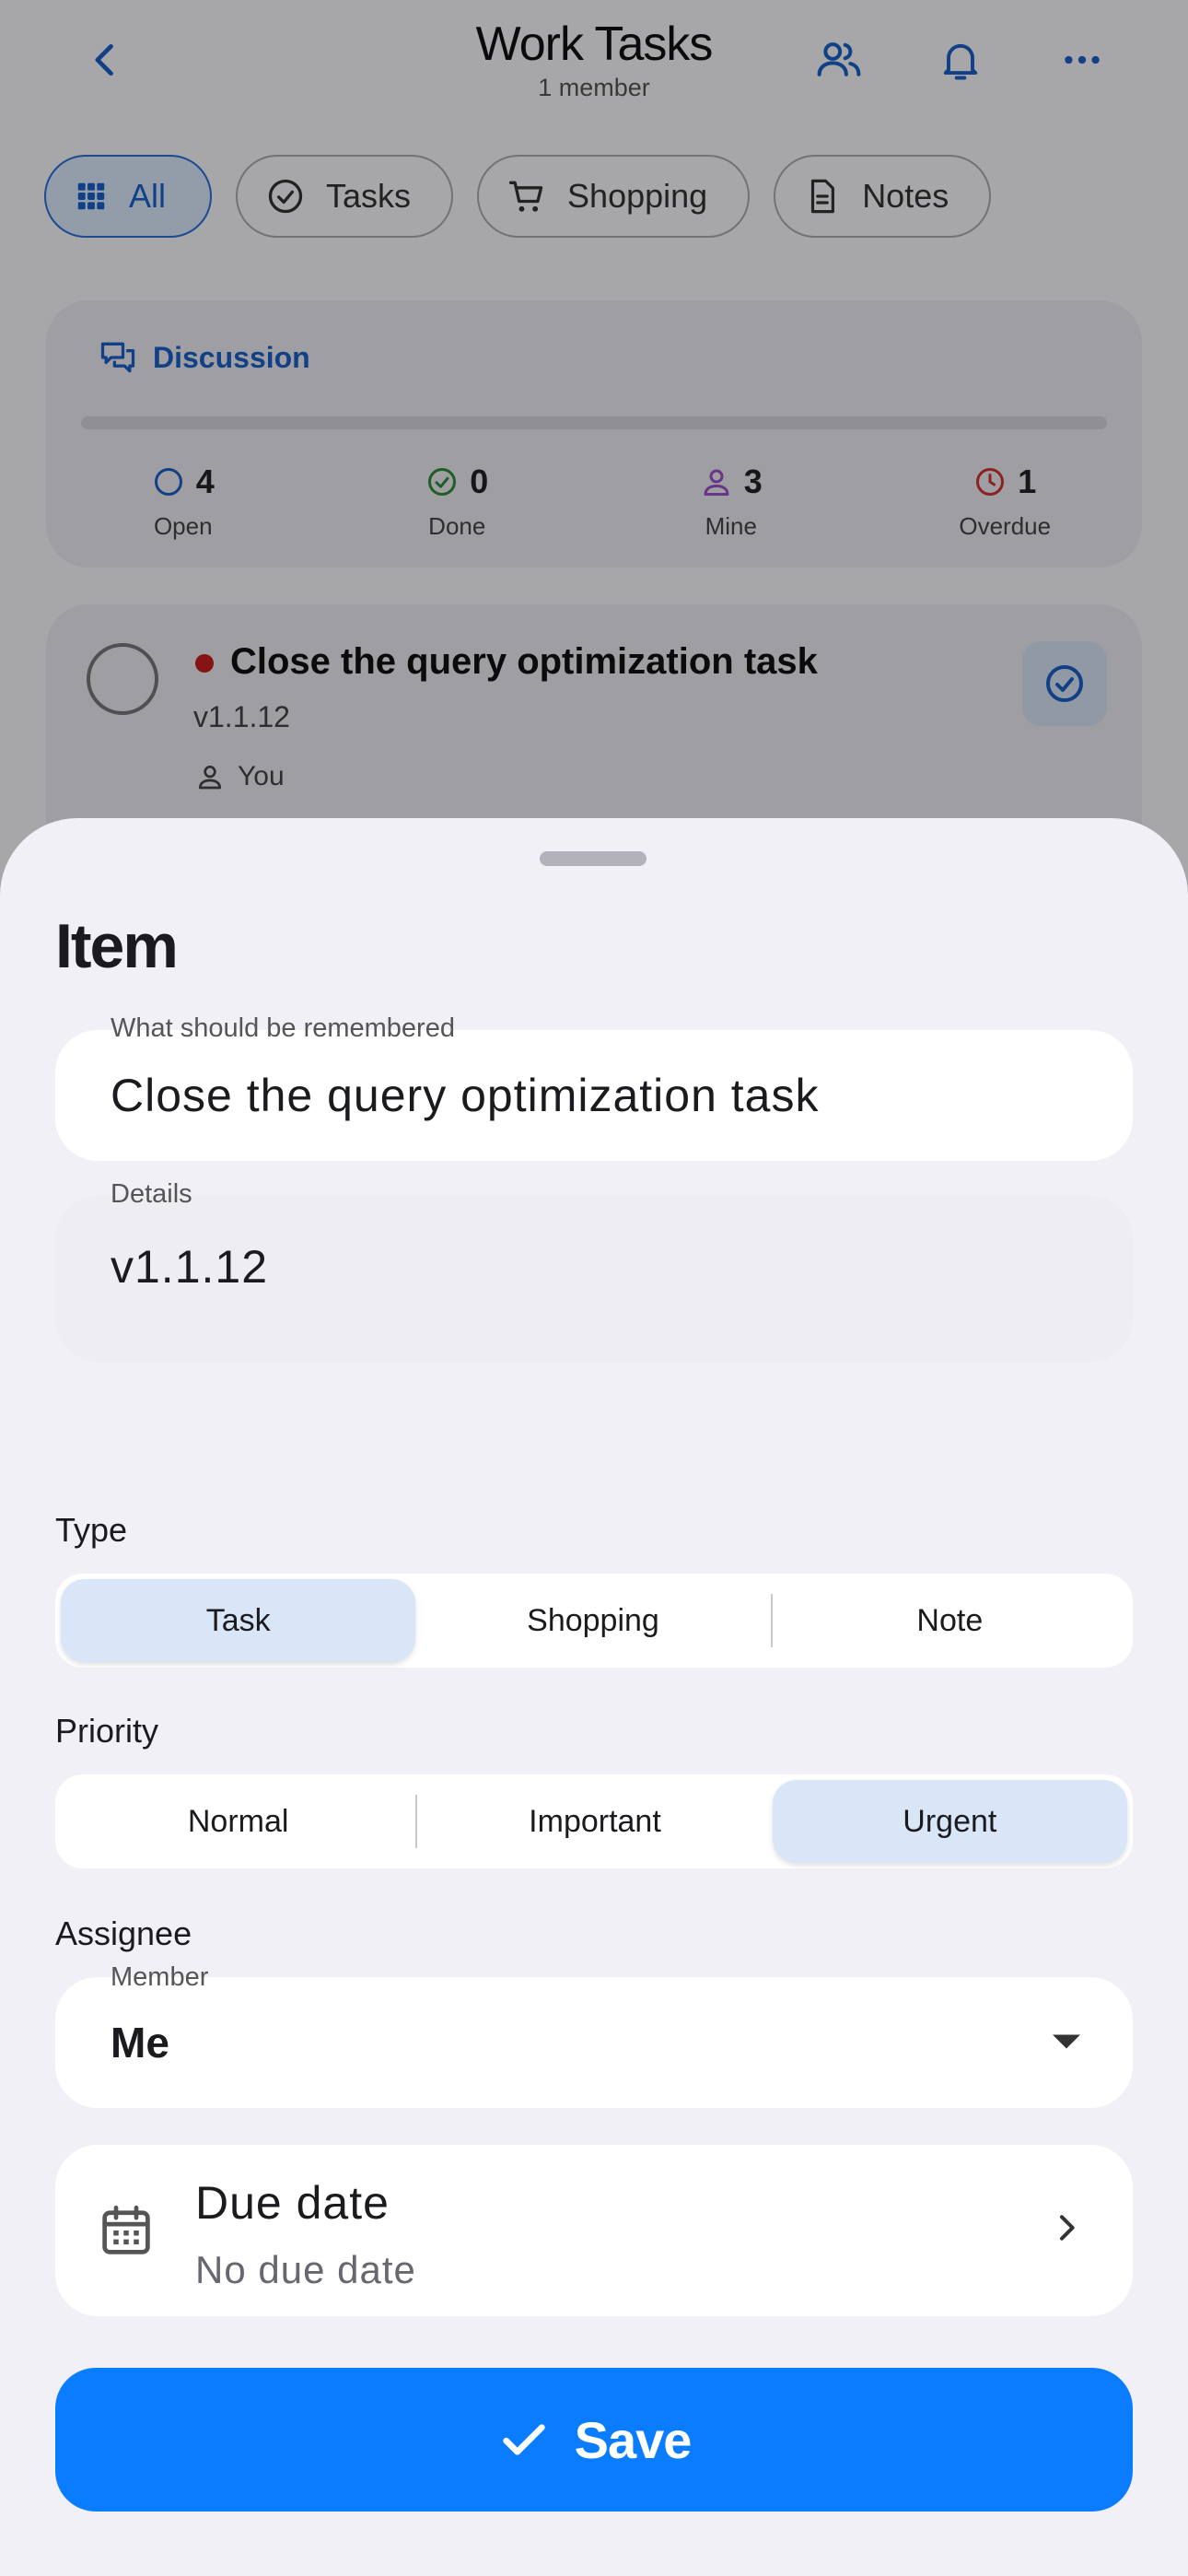 The image size is (1188, 2576). Describe the element at coordinates (950, 1620) in the screenshot. I see `type-option-note: Note` at that location.